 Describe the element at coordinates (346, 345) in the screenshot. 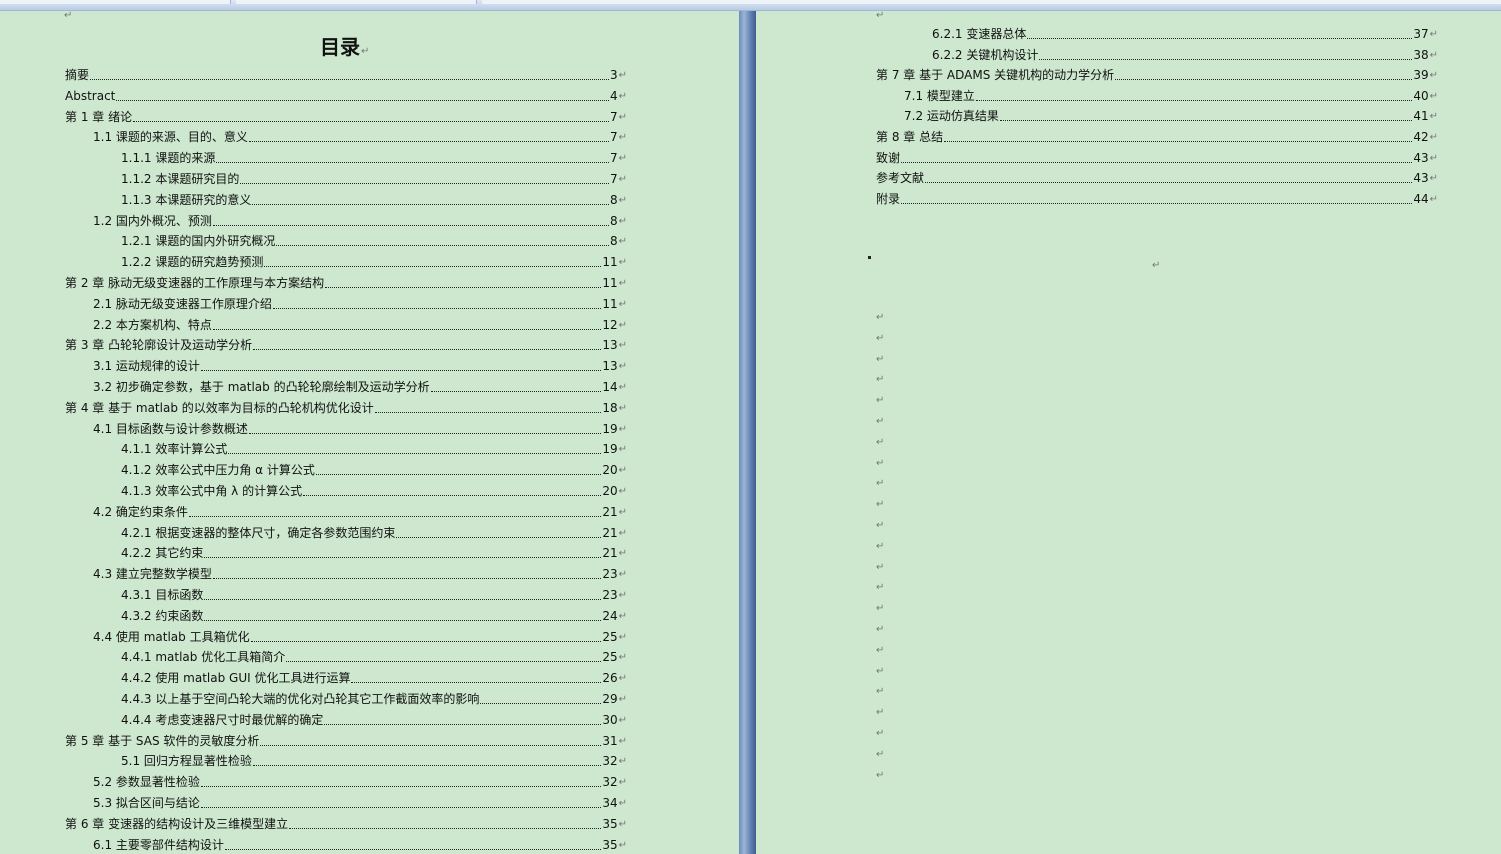

I see `toc-entry: 第 3 章 凸轮轮廓设计及运动学分析 13 ↵` at that location.